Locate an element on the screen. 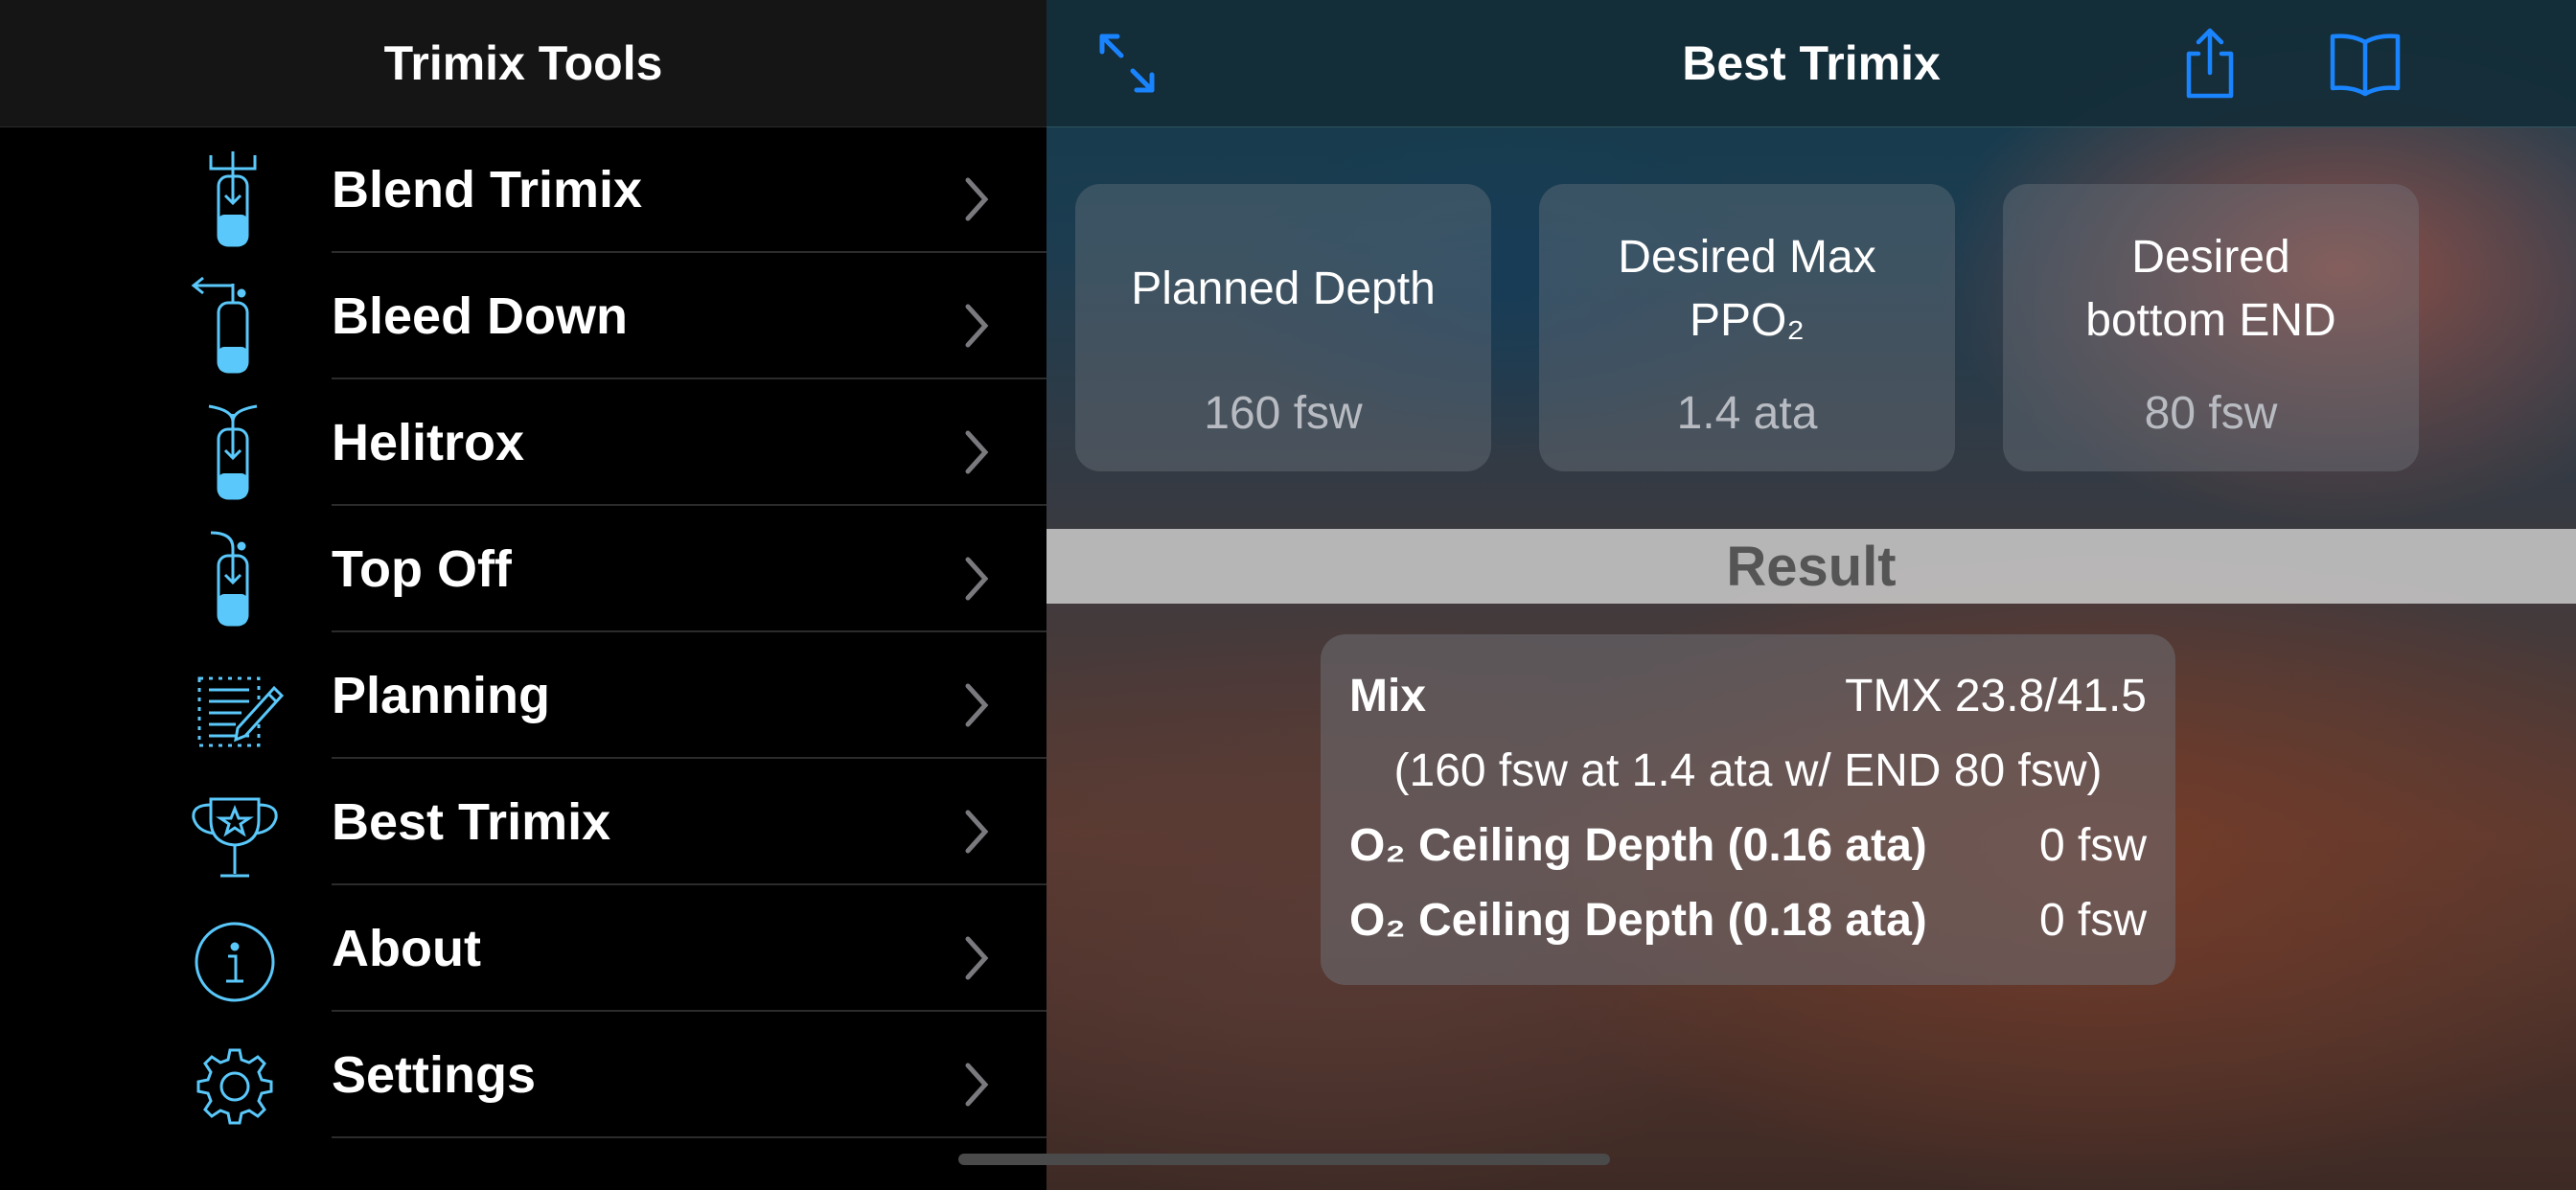 The image size is (2576, 1190). sidebar-item-best-trimix: Best Trimix is located at coordinates (523, 822).